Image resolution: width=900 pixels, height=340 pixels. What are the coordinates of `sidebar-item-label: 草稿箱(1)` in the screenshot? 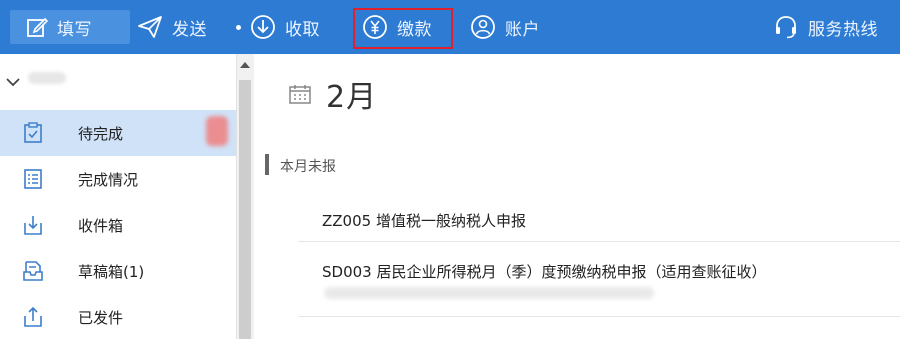 It's located at (111, 271).